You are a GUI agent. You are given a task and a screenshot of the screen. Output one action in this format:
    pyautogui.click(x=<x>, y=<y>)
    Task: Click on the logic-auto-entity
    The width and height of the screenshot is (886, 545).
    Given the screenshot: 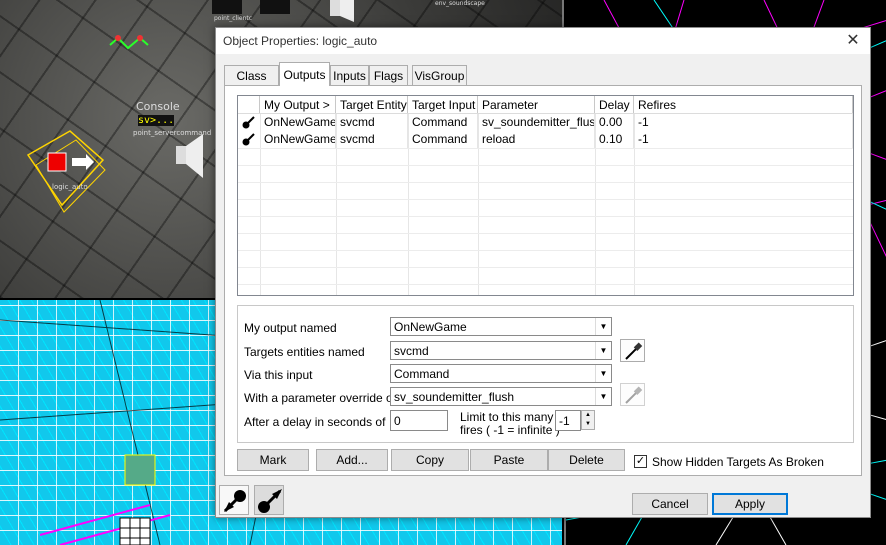 What is the action you would take?
    pyautogui.click(x=66, y=171)
    